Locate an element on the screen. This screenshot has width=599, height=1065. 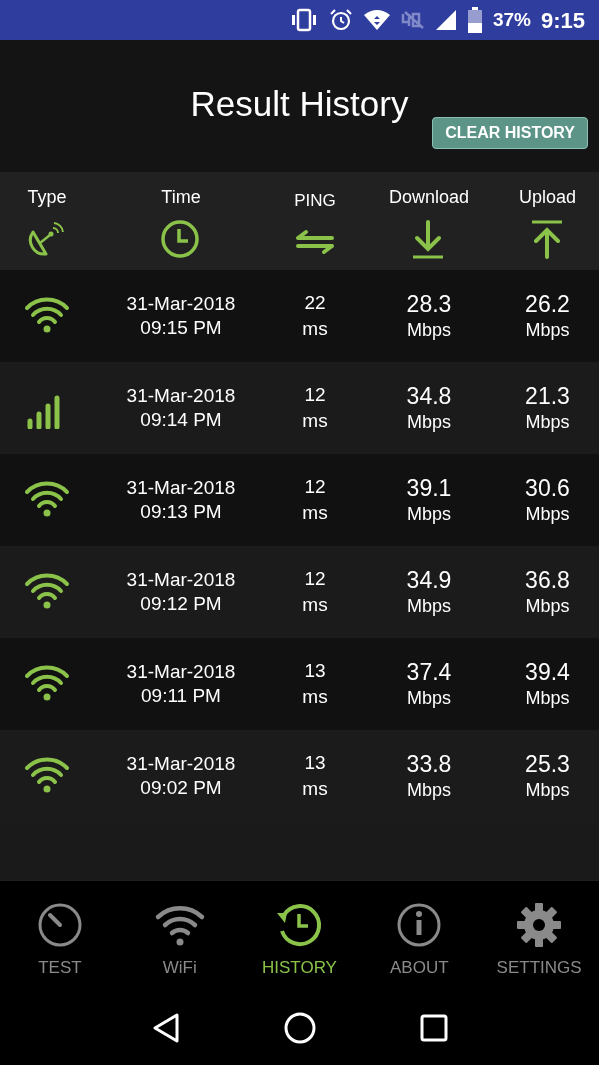
download-value: 39.1 is located at coordinates (429, 488).